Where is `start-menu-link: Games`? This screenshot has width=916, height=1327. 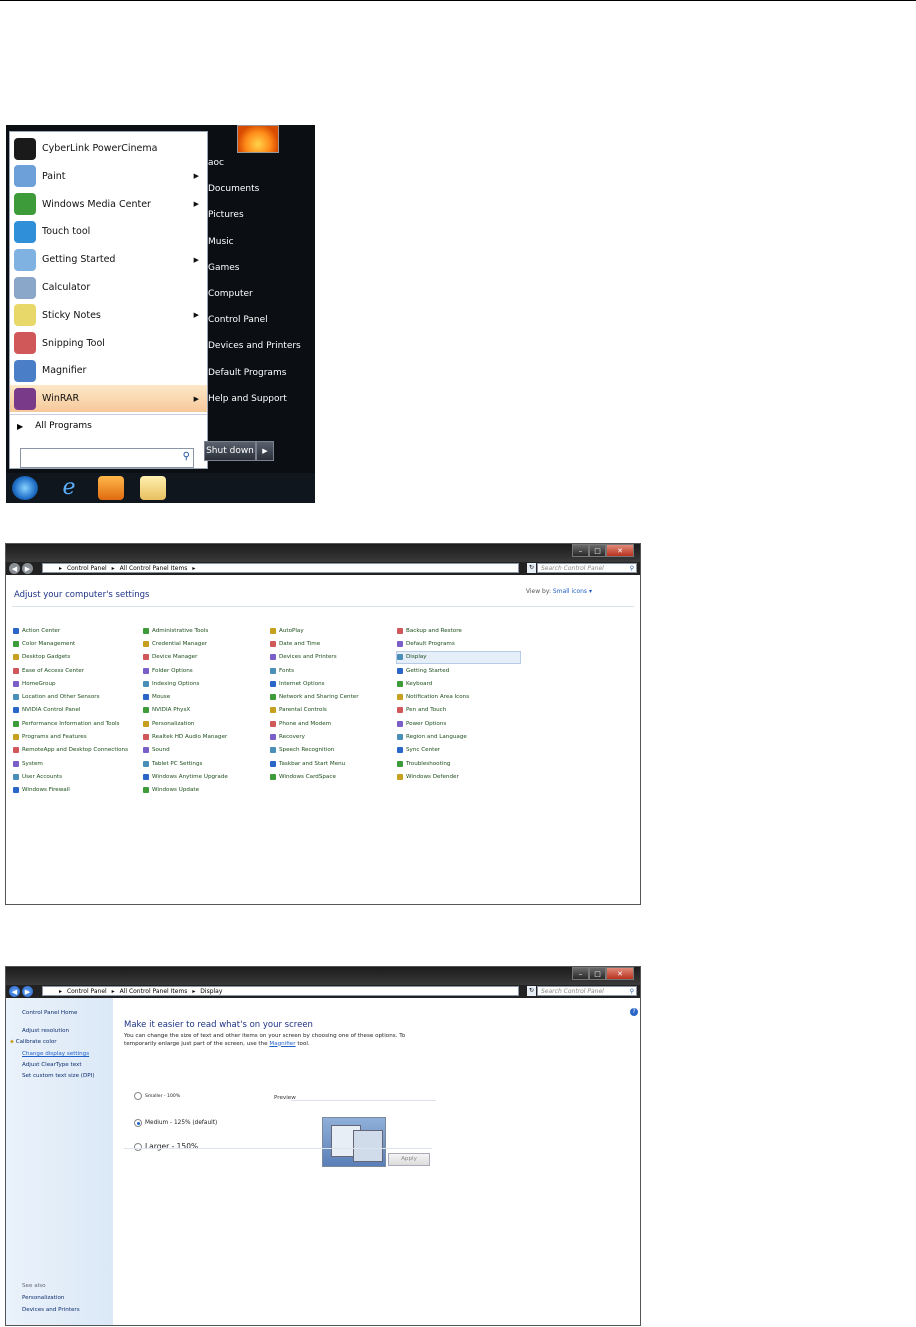
start-menu-link: Games is located at coordinates (223, 268).